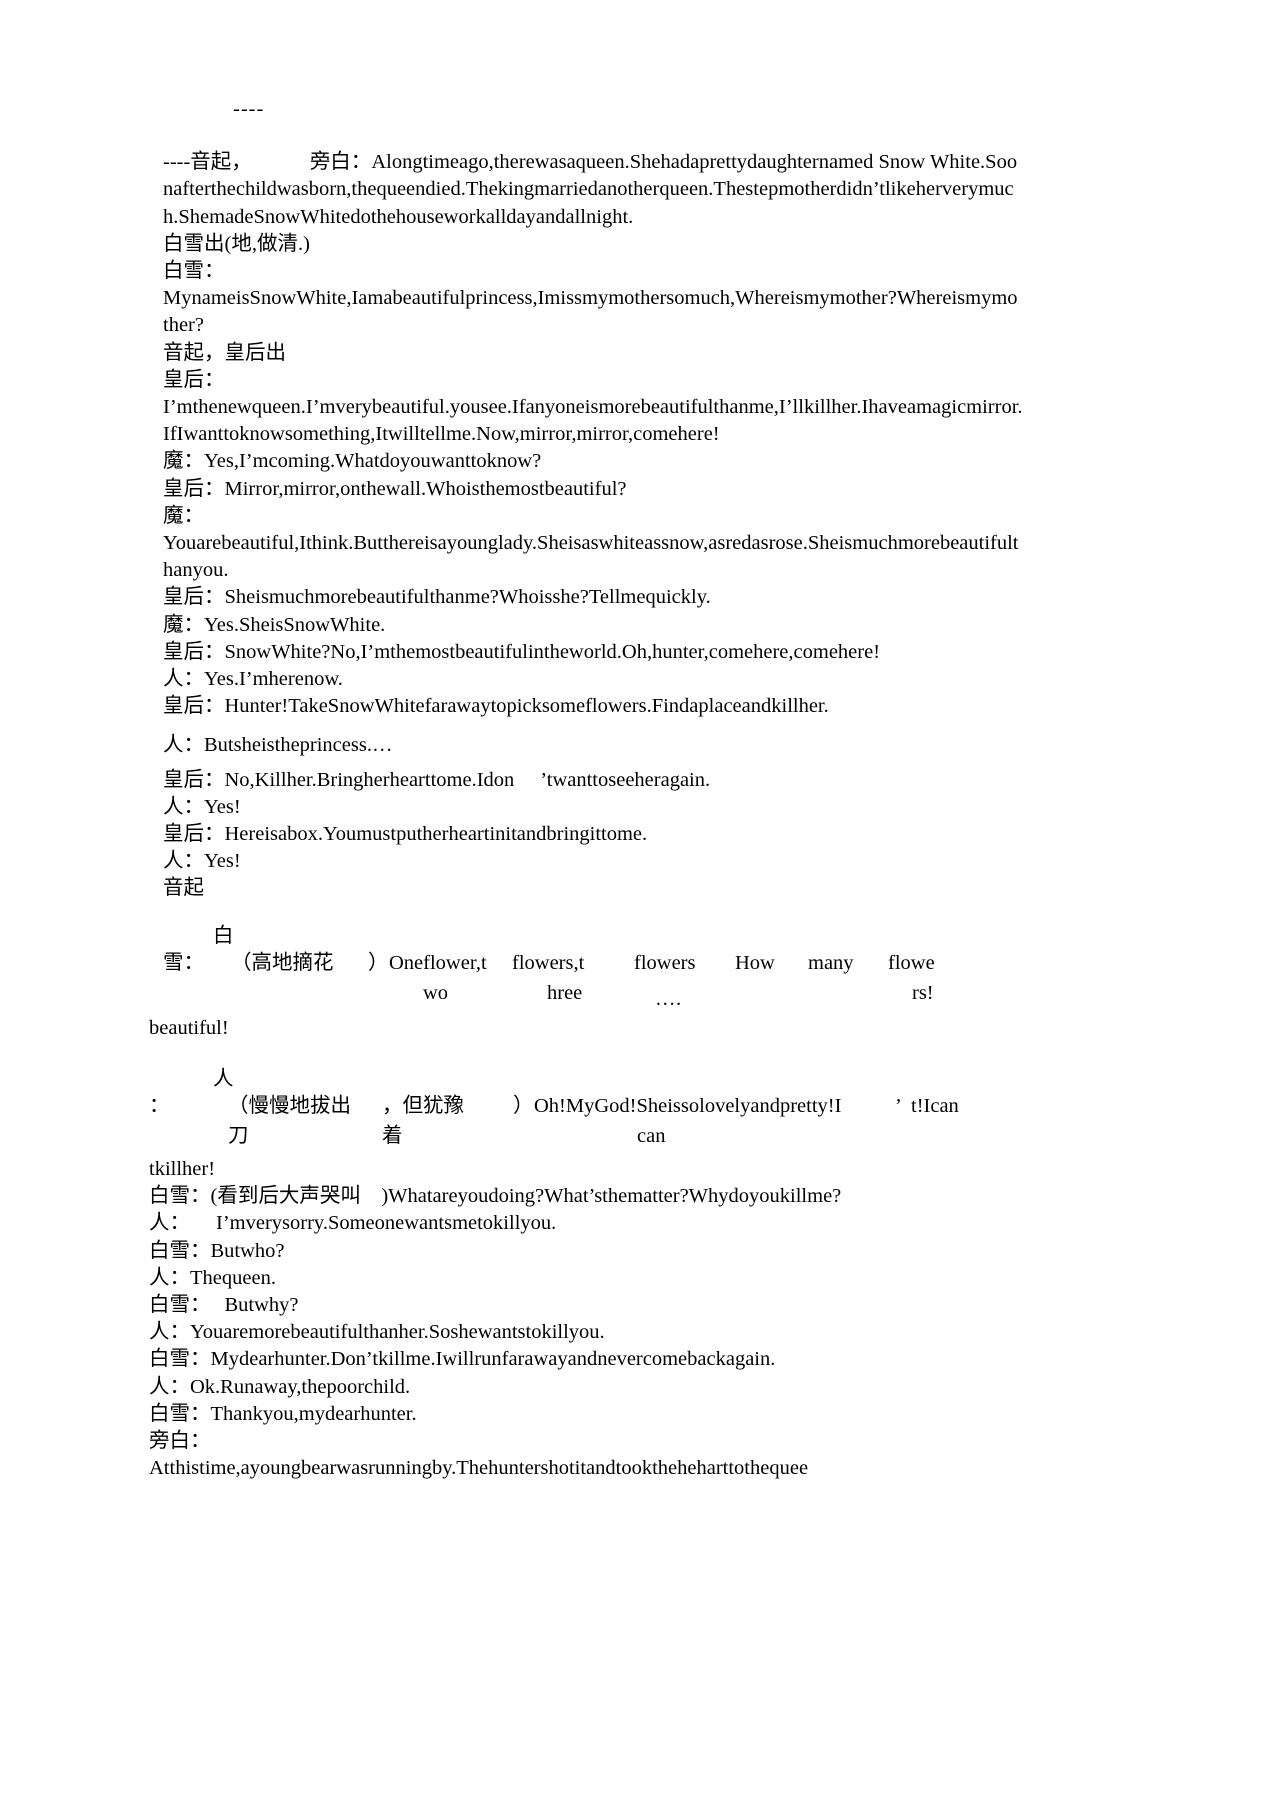  Describe the element at coordinates (282, 962) in the screenshot. I see `snow-flower-stage-direction: （高地摘花` at that location.